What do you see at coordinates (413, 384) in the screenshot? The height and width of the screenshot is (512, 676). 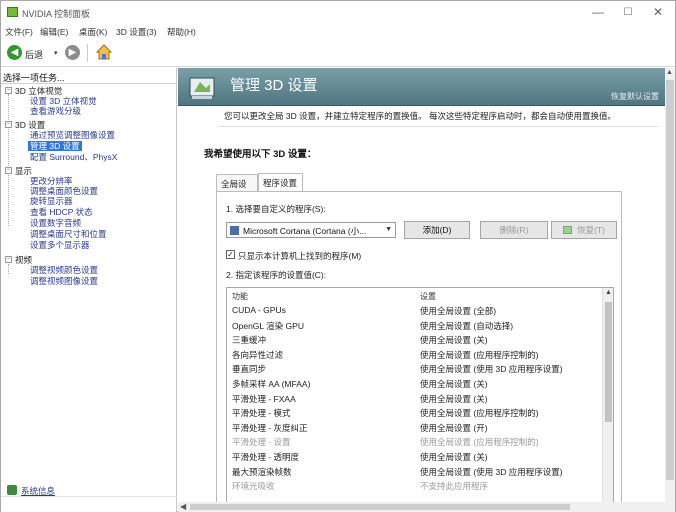 I see `table-row: 多帧采样 AA (MFAA) 使用全局设置 (关)` at bounding box center [413, 384].